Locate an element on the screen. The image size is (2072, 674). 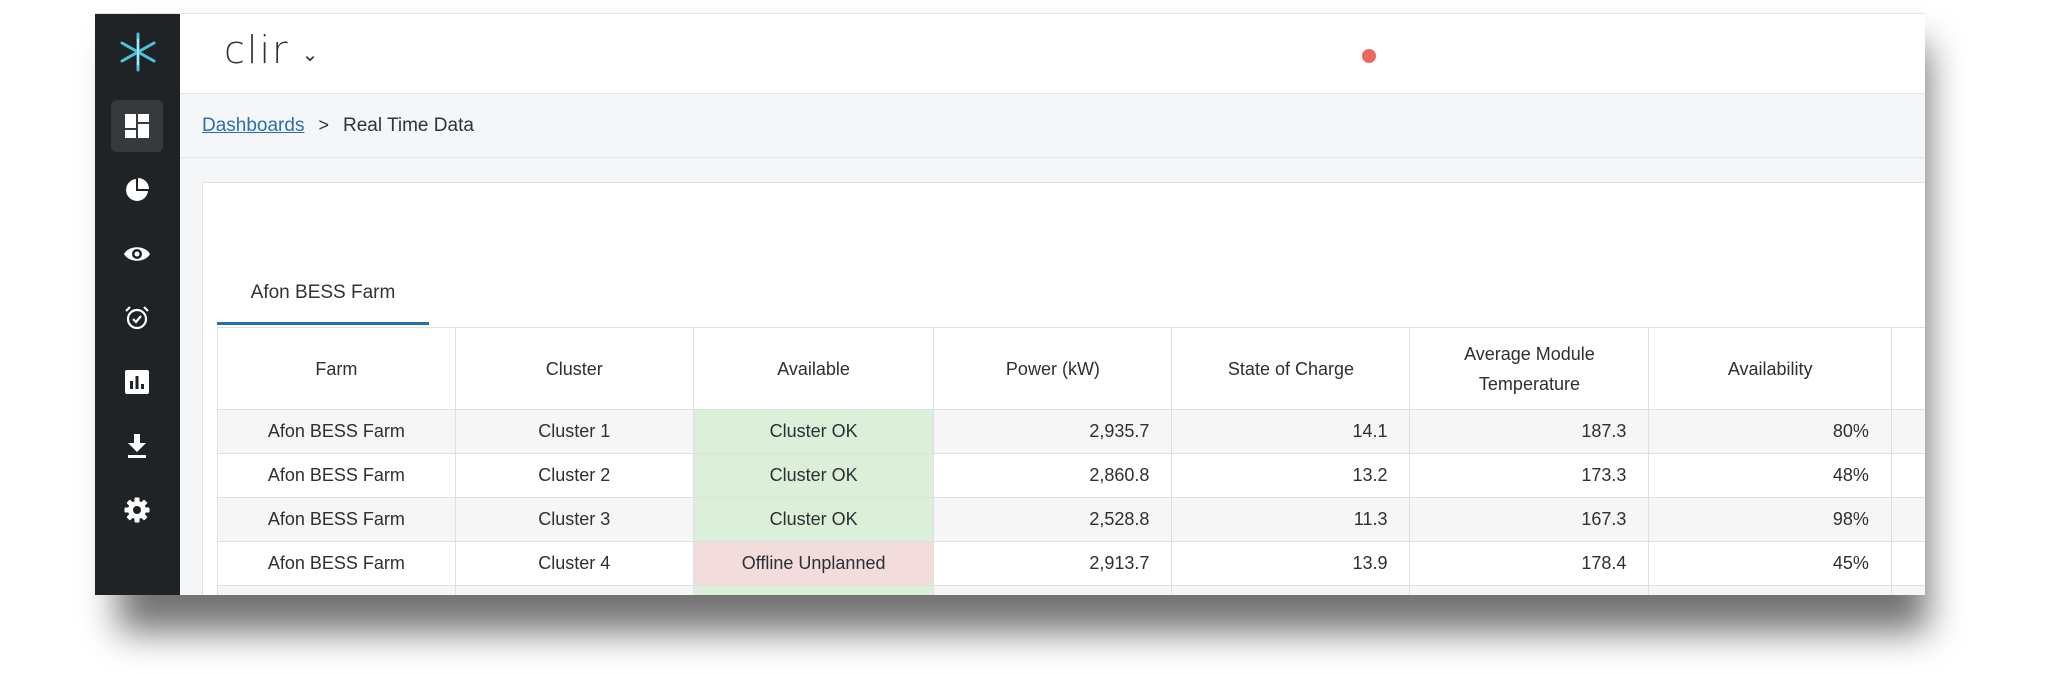
sidebar-item-alarms is located at coordinates (137, 318).